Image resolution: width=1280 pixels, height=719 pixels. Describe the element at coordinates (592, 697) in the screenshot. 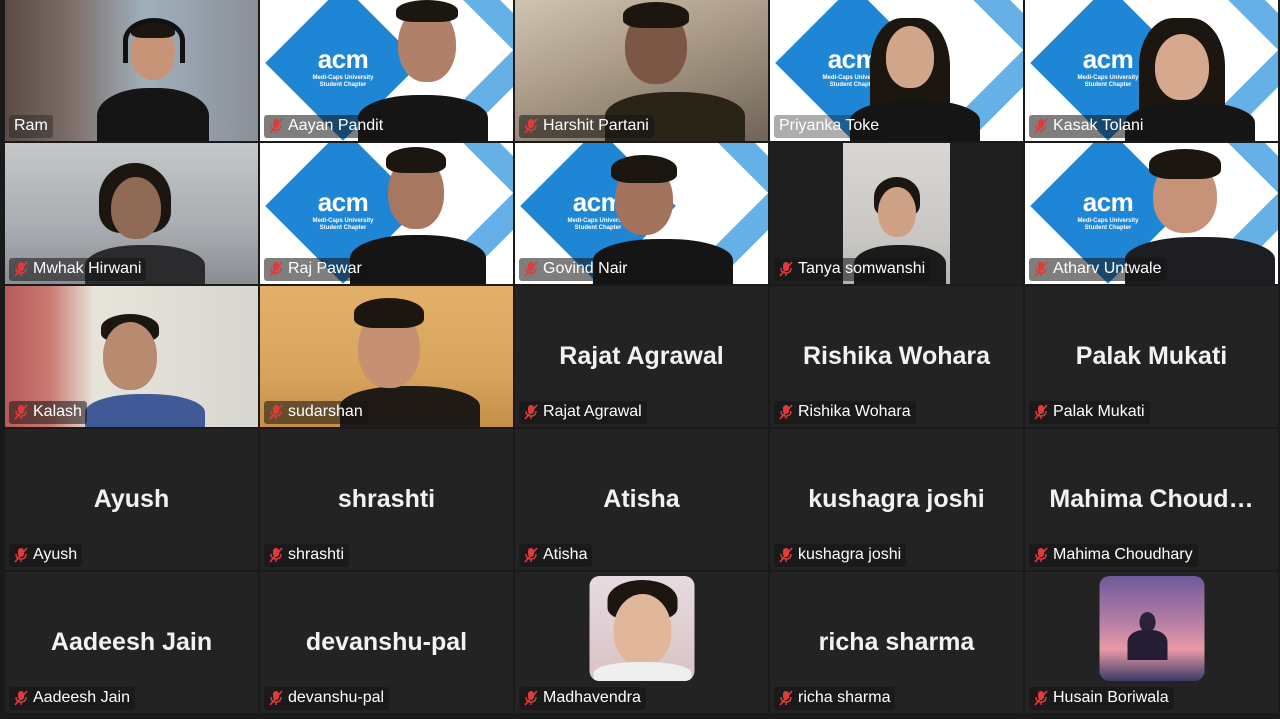

I see `participant-name: Madhavendra` at that location.